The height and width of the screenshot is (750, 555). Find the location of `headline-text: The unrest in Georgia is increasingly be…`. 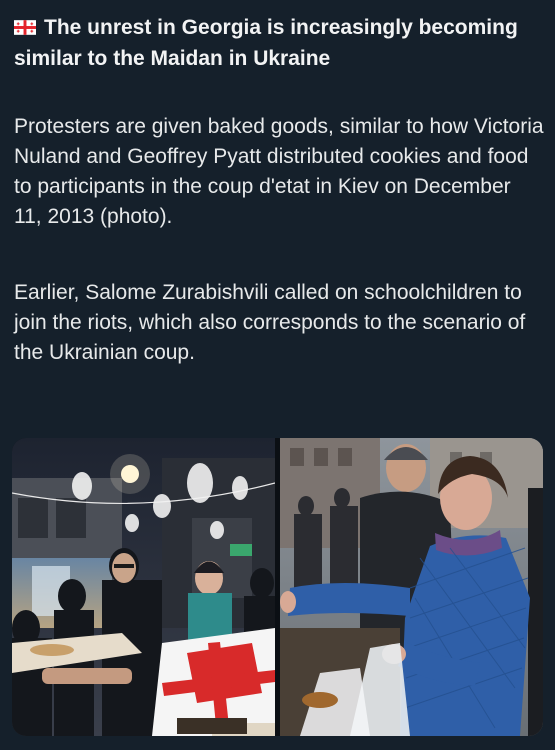

headline-text: The unrest in Georgia is increasingly be… is located at coordinates (266, 43).